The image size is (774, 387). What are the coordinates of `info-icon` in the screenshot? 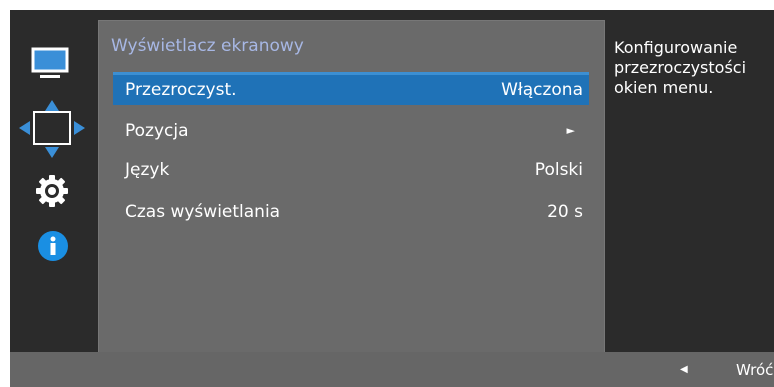 It's located at (53, 246).